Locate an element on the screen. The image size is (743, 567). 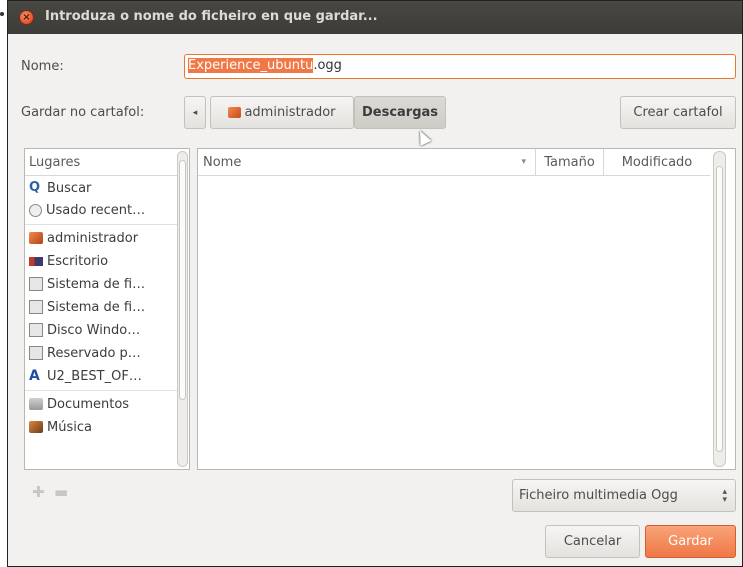
column-label: Nome is located at coordinates (222, 162).